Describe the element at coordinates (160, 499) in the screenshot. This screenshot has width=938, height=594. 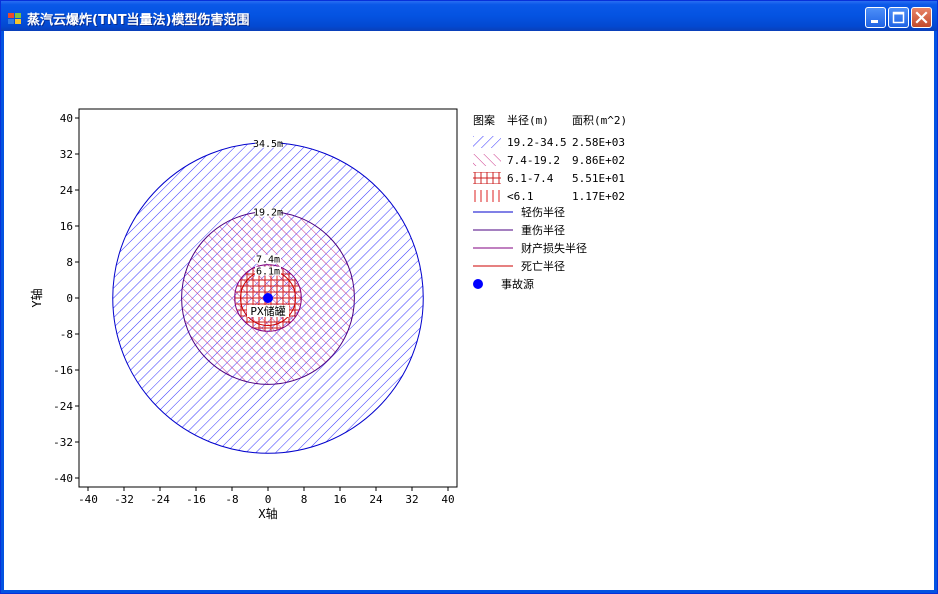
I see `x-tick-label: -24` at that location.